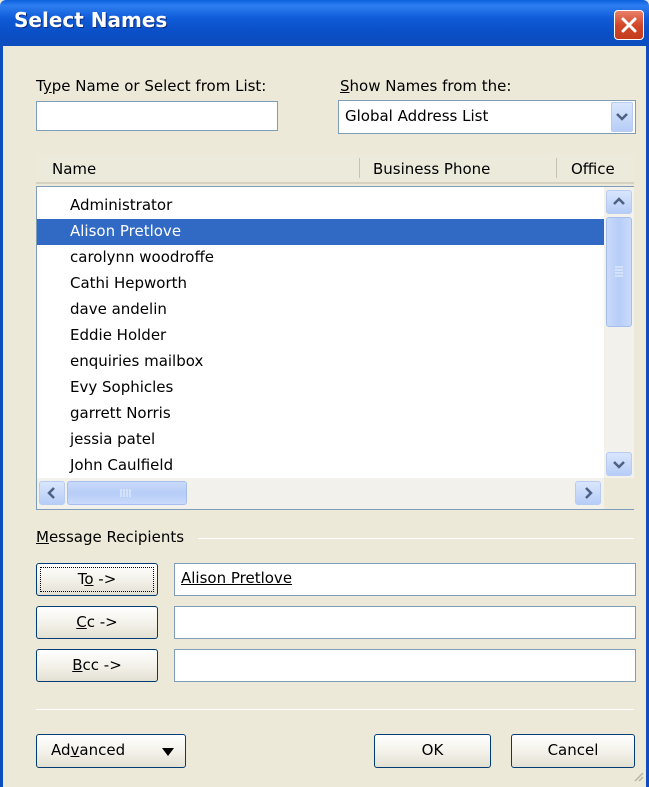  What do you see at coordinates (320, 466) in the screenshot?
I see `list-item: John Caulfield` at bounding box center [320, 466].